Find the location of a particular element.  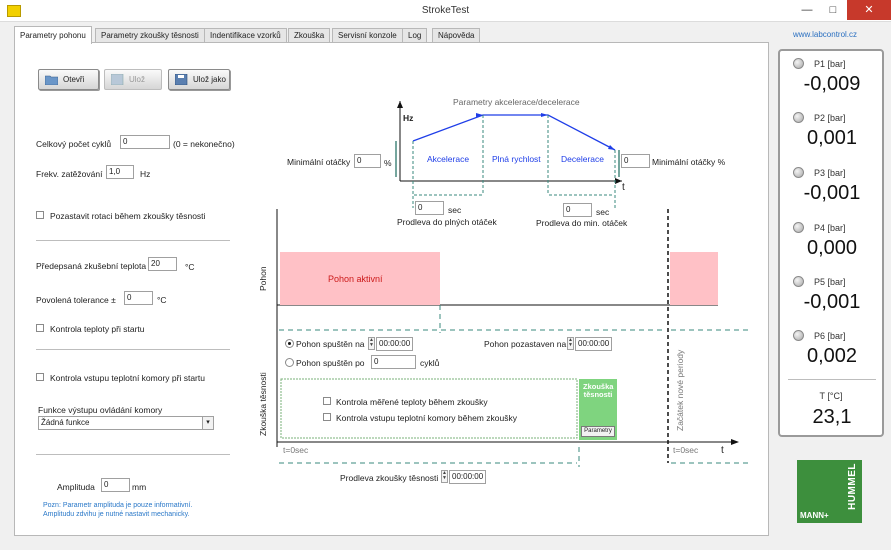

p2-value: 0,001 is located at coordinates (832, 138).